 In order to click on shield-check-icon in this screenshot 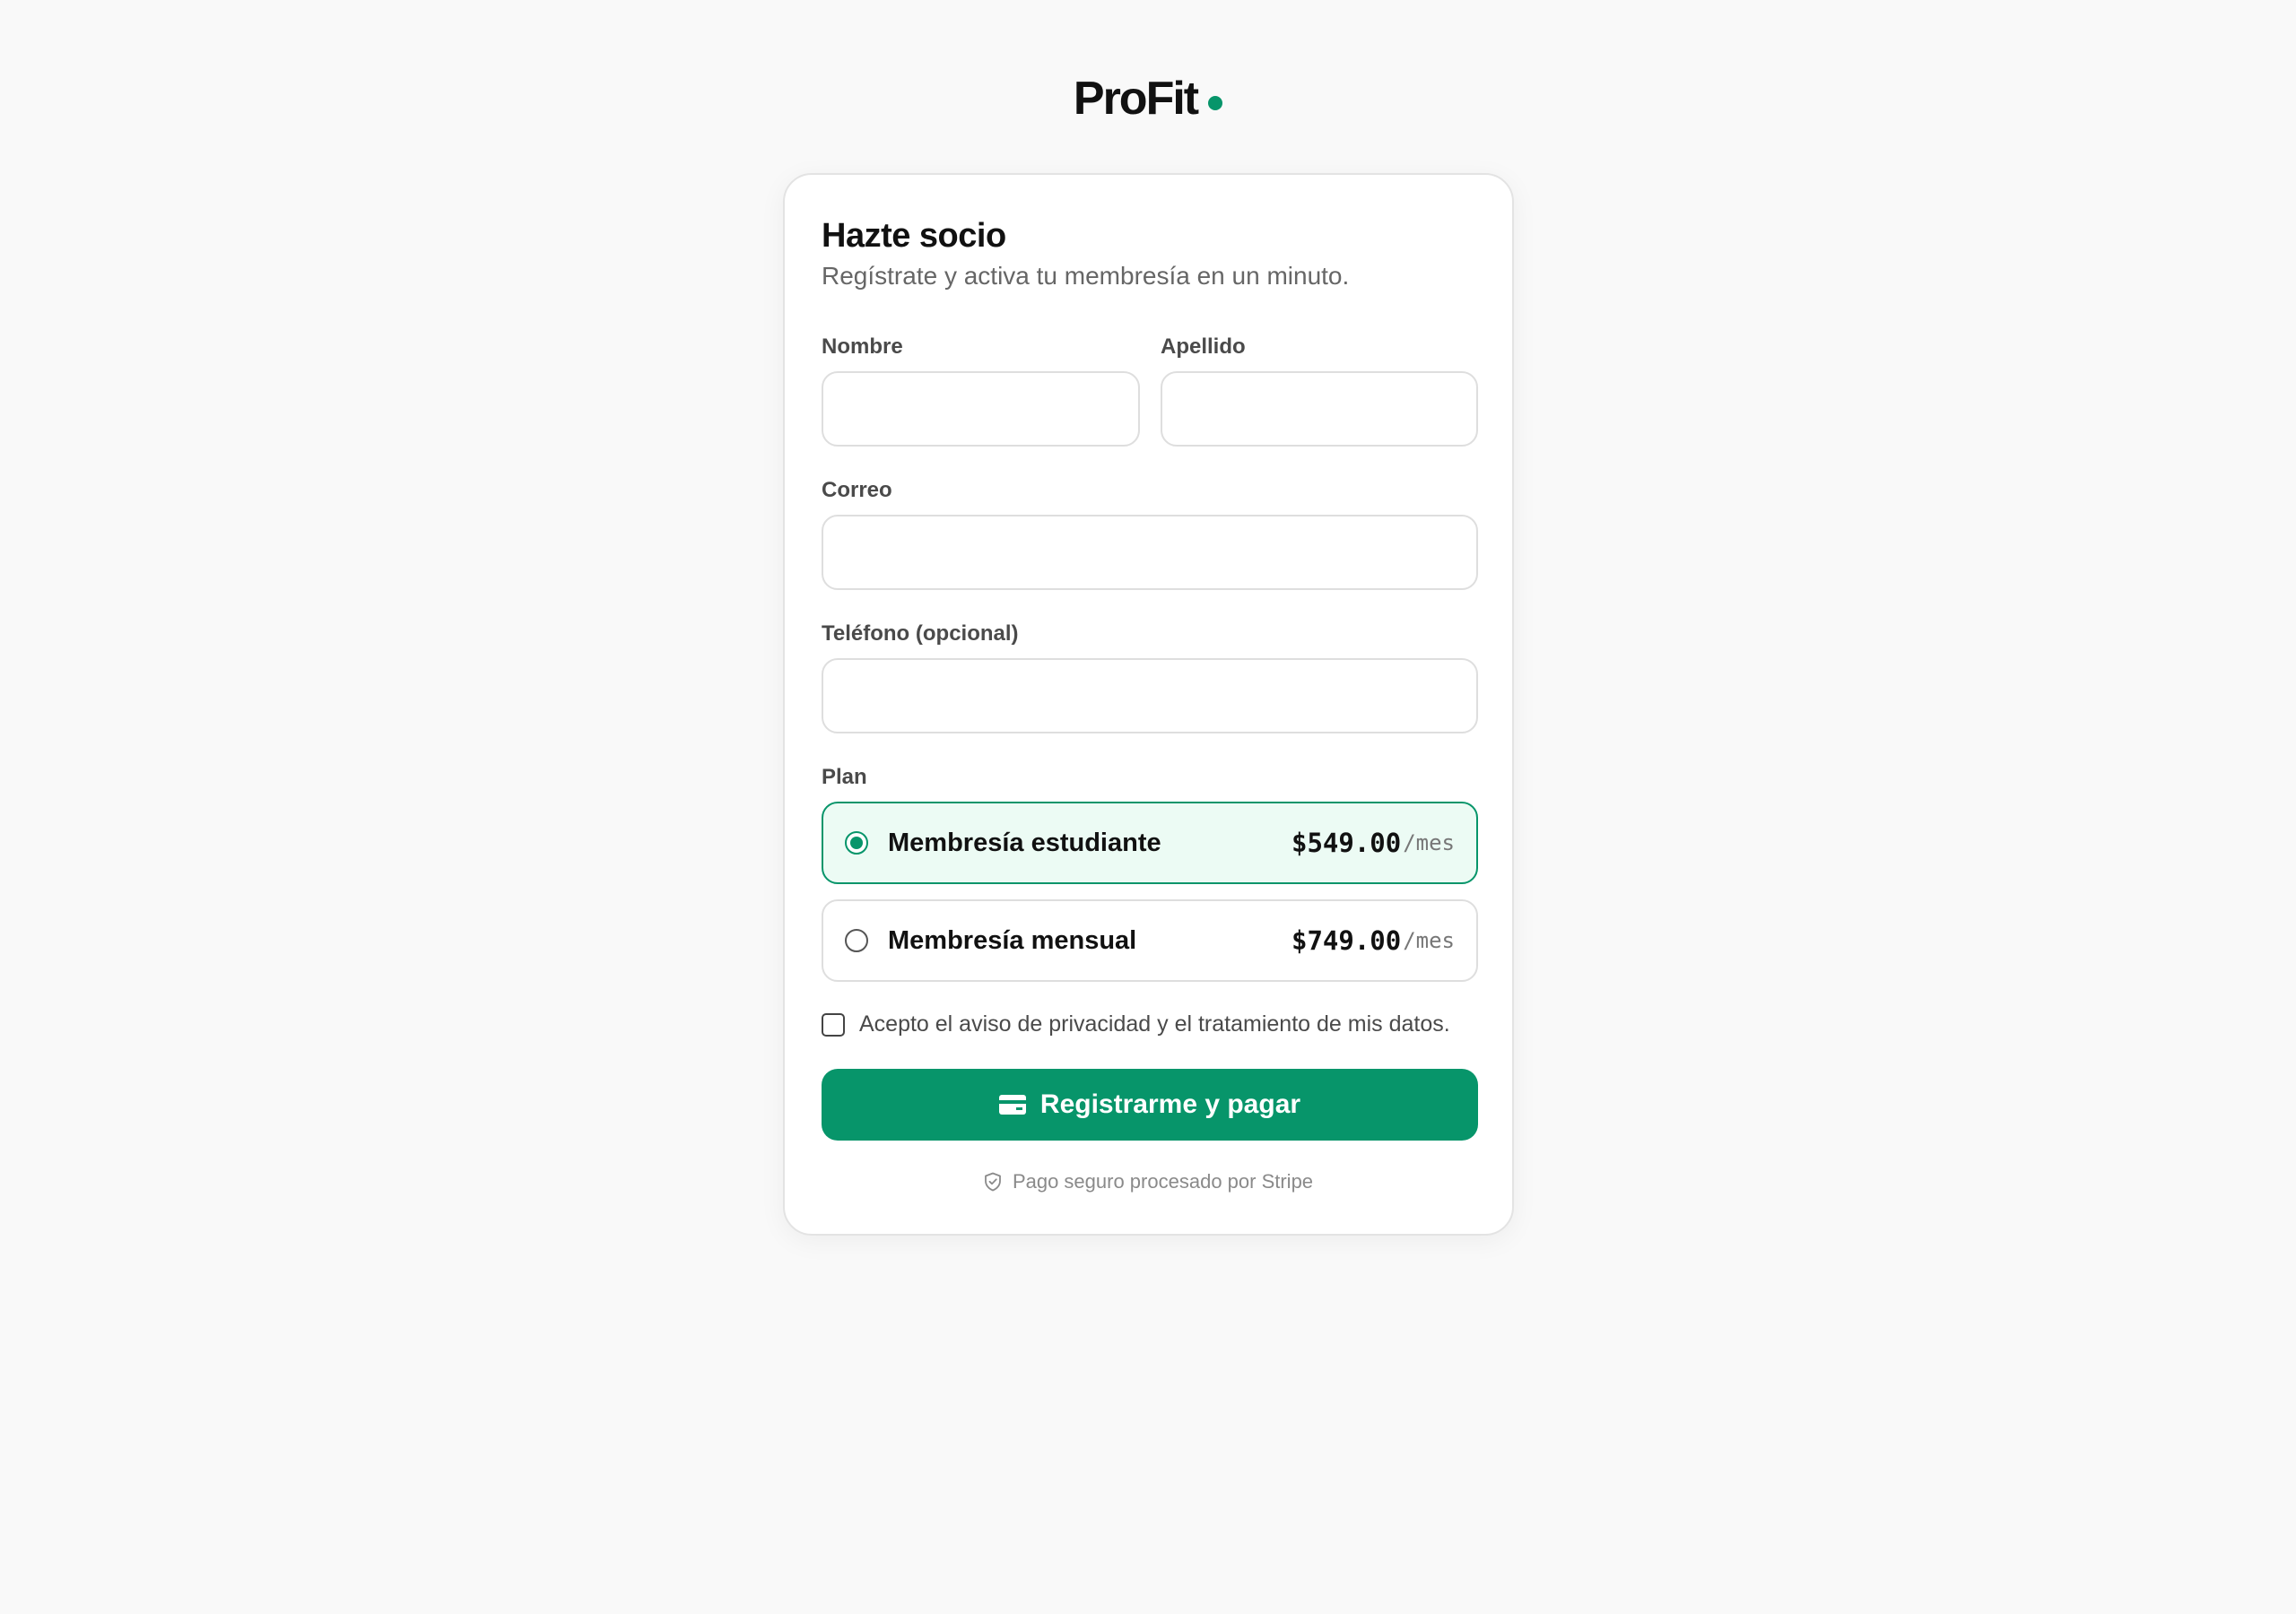, I will do `click(993, 1182)`.